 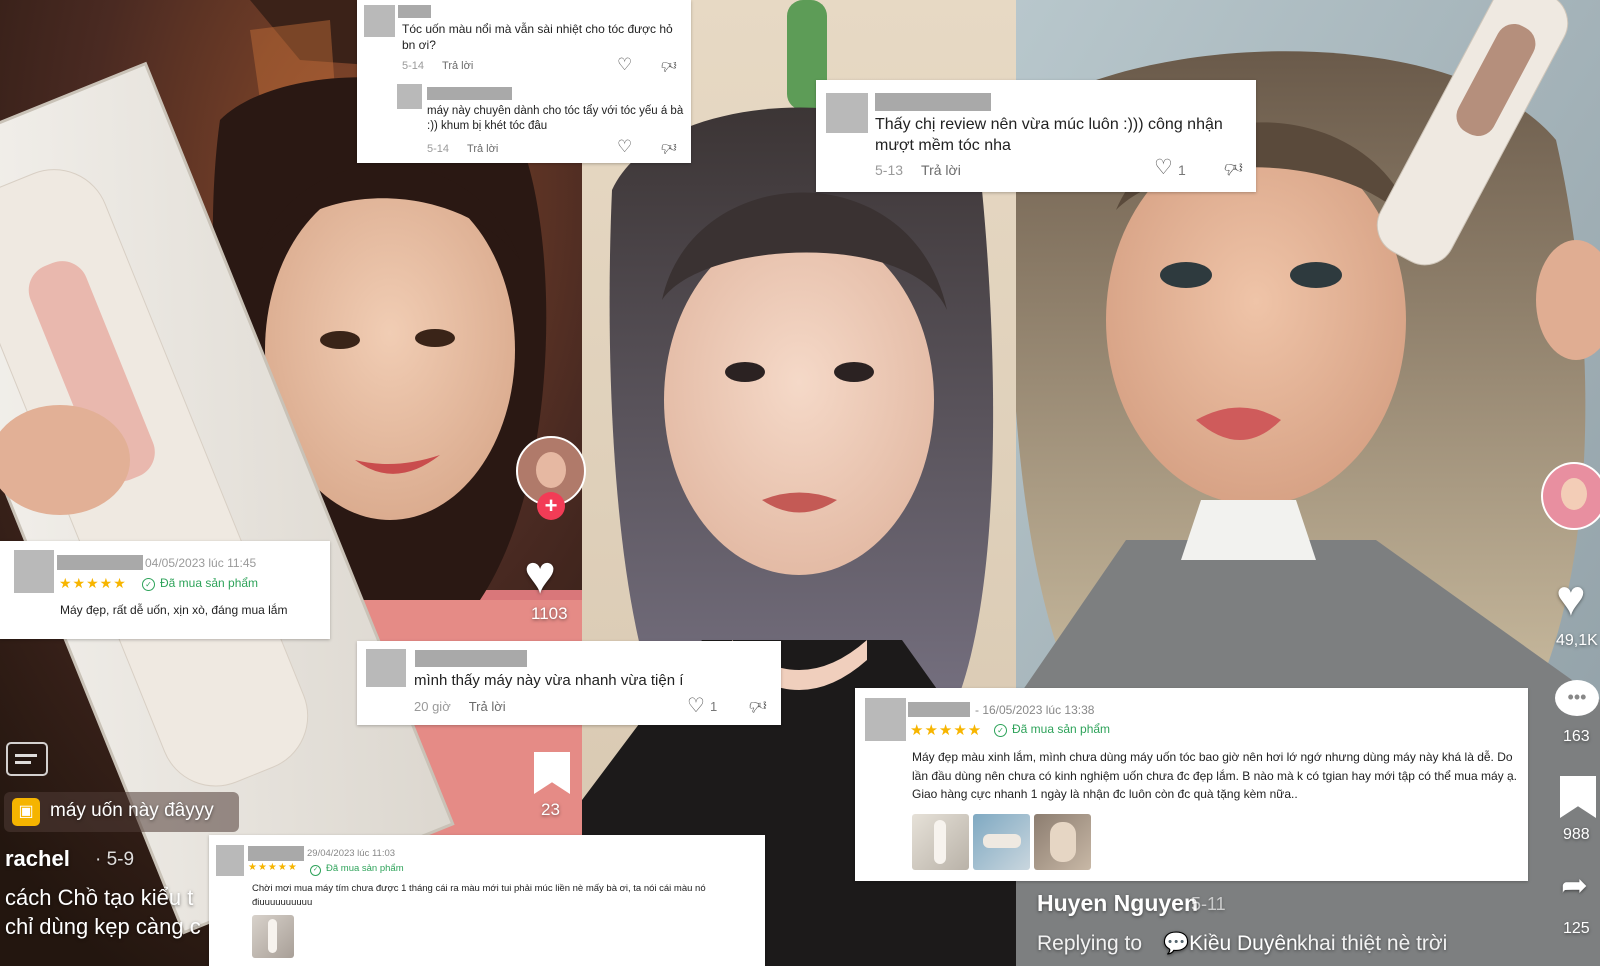 I want to click on comment1-meta: 5-14 Trả lời, so click(x=437, y=66).